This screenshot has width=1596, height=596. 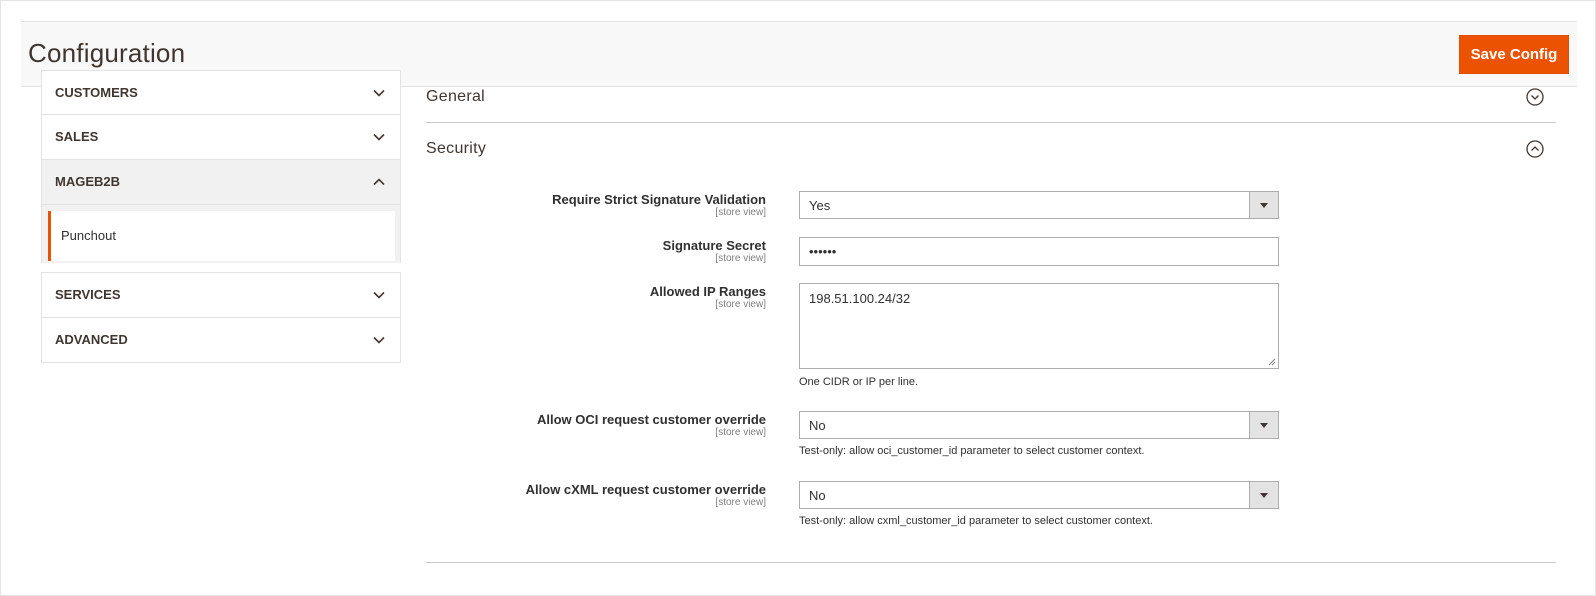 I want to click on expand-circle-icon, so click(x=1535, y=97).